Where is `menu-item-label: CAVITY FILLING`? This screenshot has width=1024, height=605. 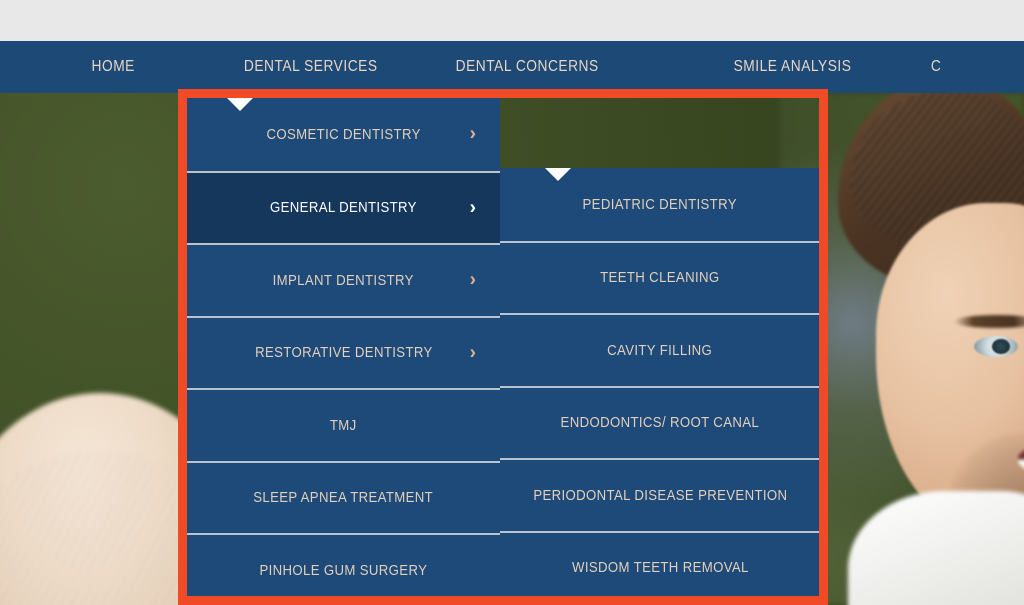 menu-item-label: CAVITY FILLING is located at coordinates (660, 350).